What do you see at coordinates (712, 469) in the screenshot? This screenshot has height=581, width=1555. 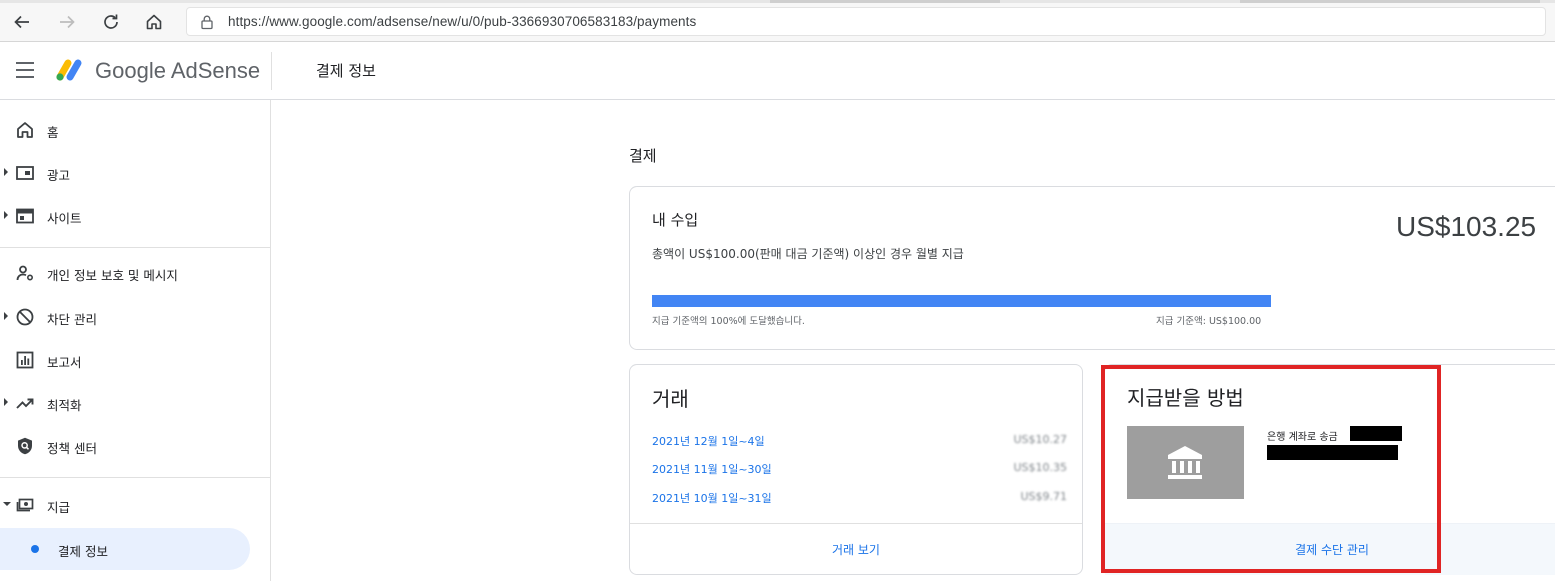 I see `transaction-period-link: 2021년 11월 1일~30일` at bounding box center [712, 469].